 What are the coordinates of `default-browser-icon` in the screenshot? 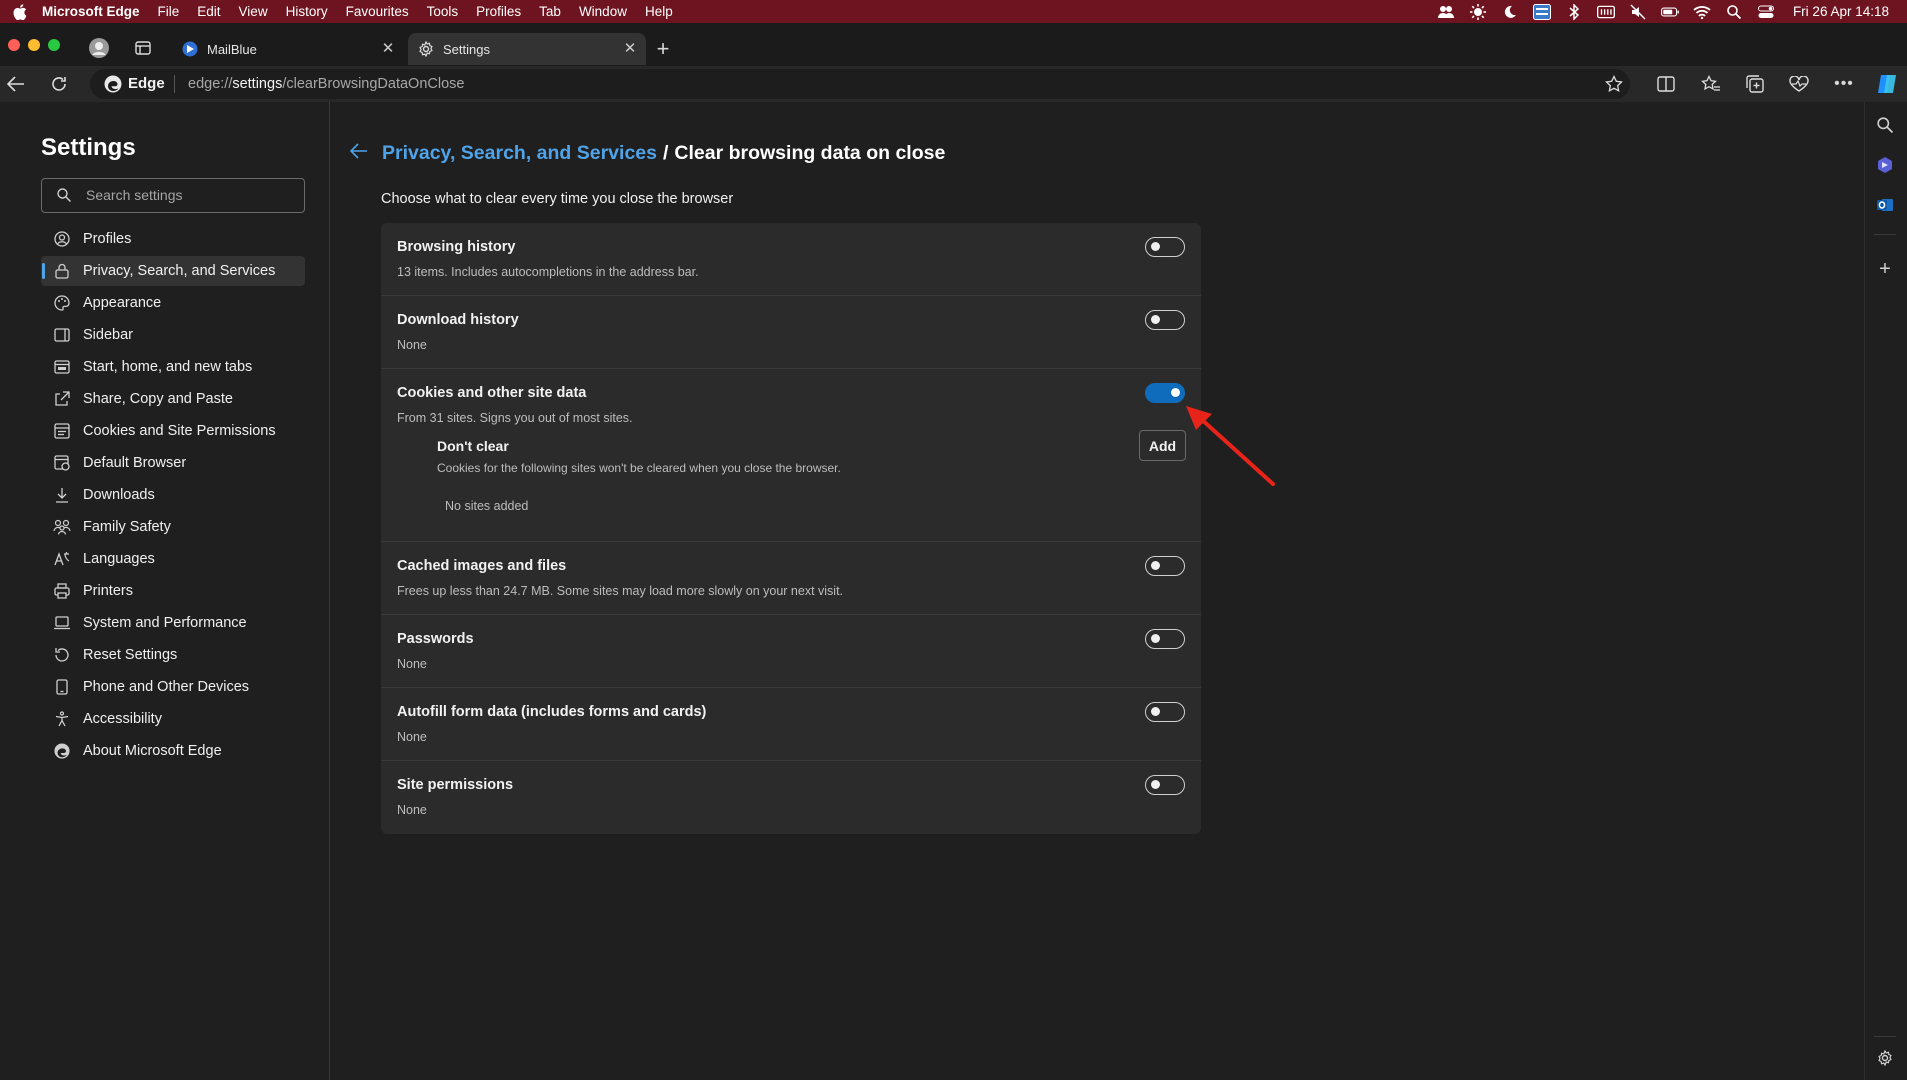 It's located at (62, 463).